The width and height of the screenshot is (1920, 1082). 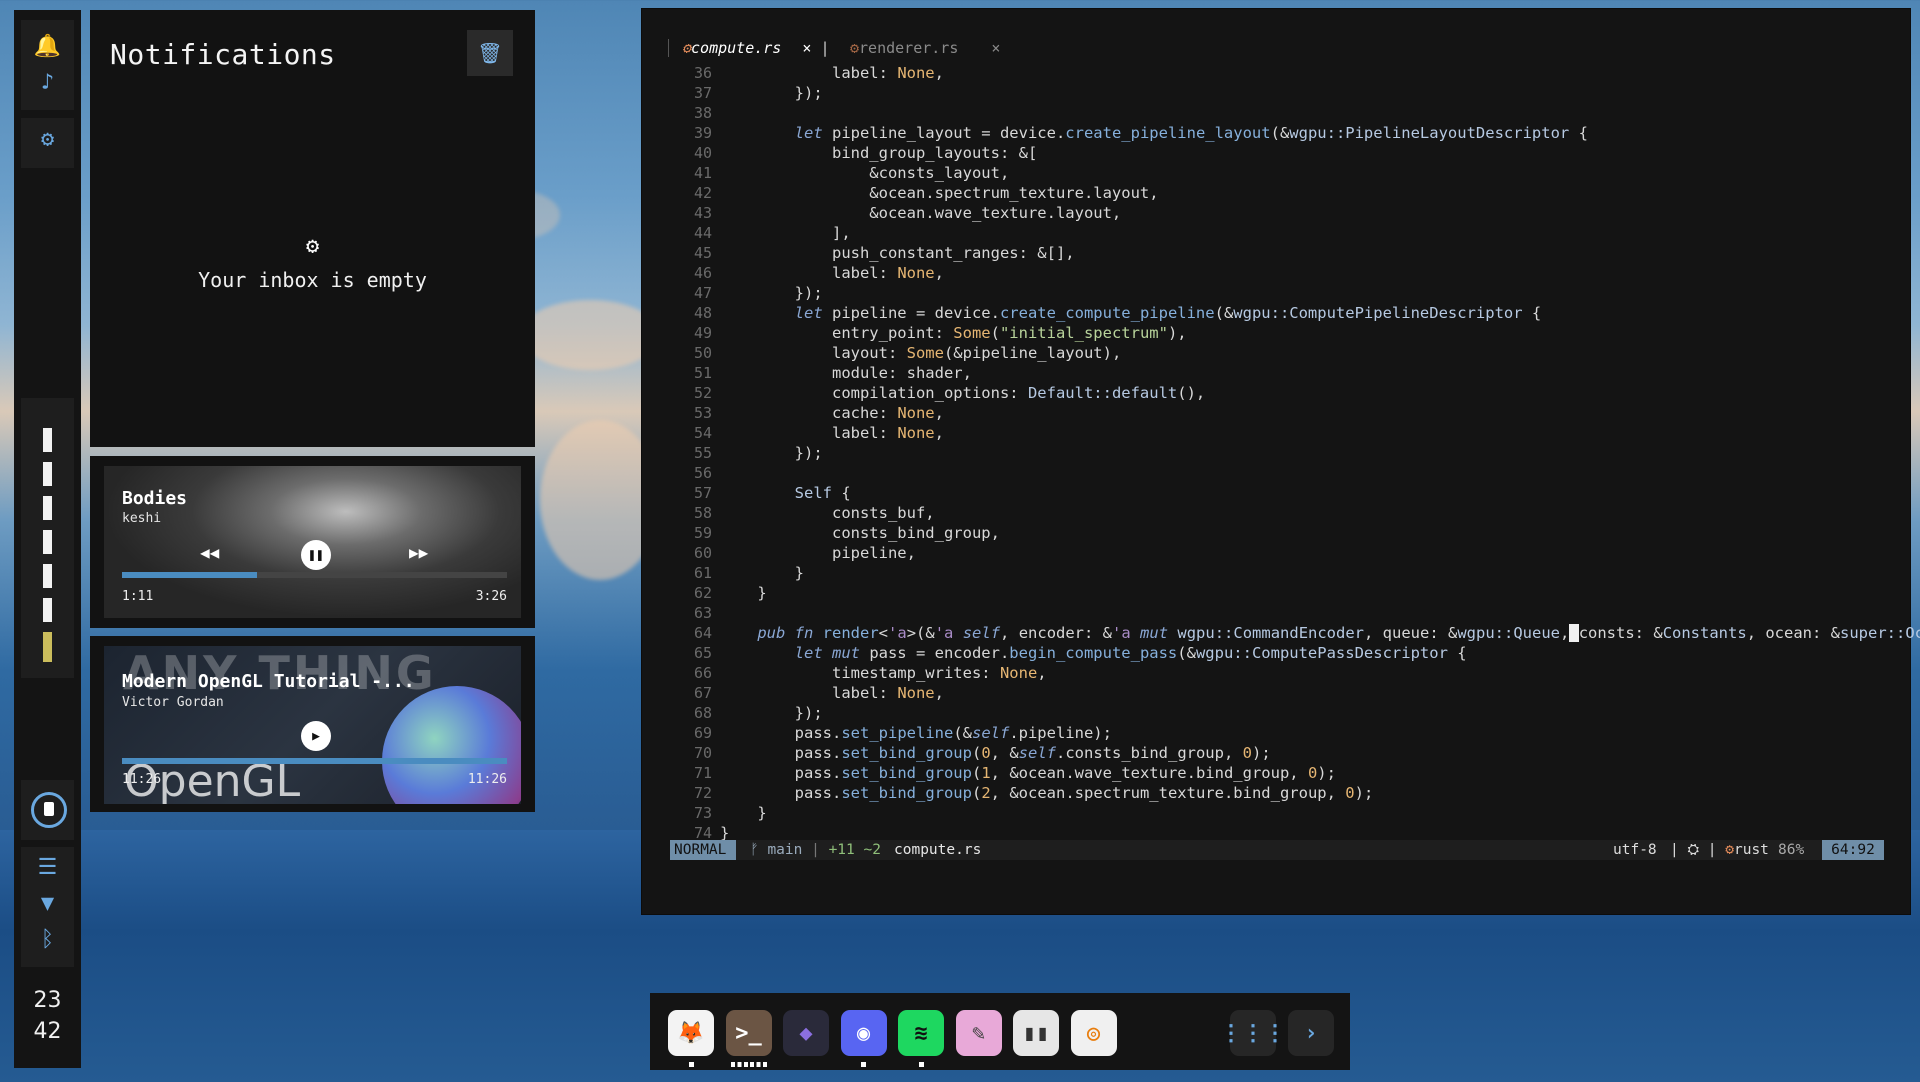 What do you see at coordinates (925, 48) in the screenshot?
I see `tab-renderer-rs: ⚙renderer.rs ×` at bounding box center [925, 48].